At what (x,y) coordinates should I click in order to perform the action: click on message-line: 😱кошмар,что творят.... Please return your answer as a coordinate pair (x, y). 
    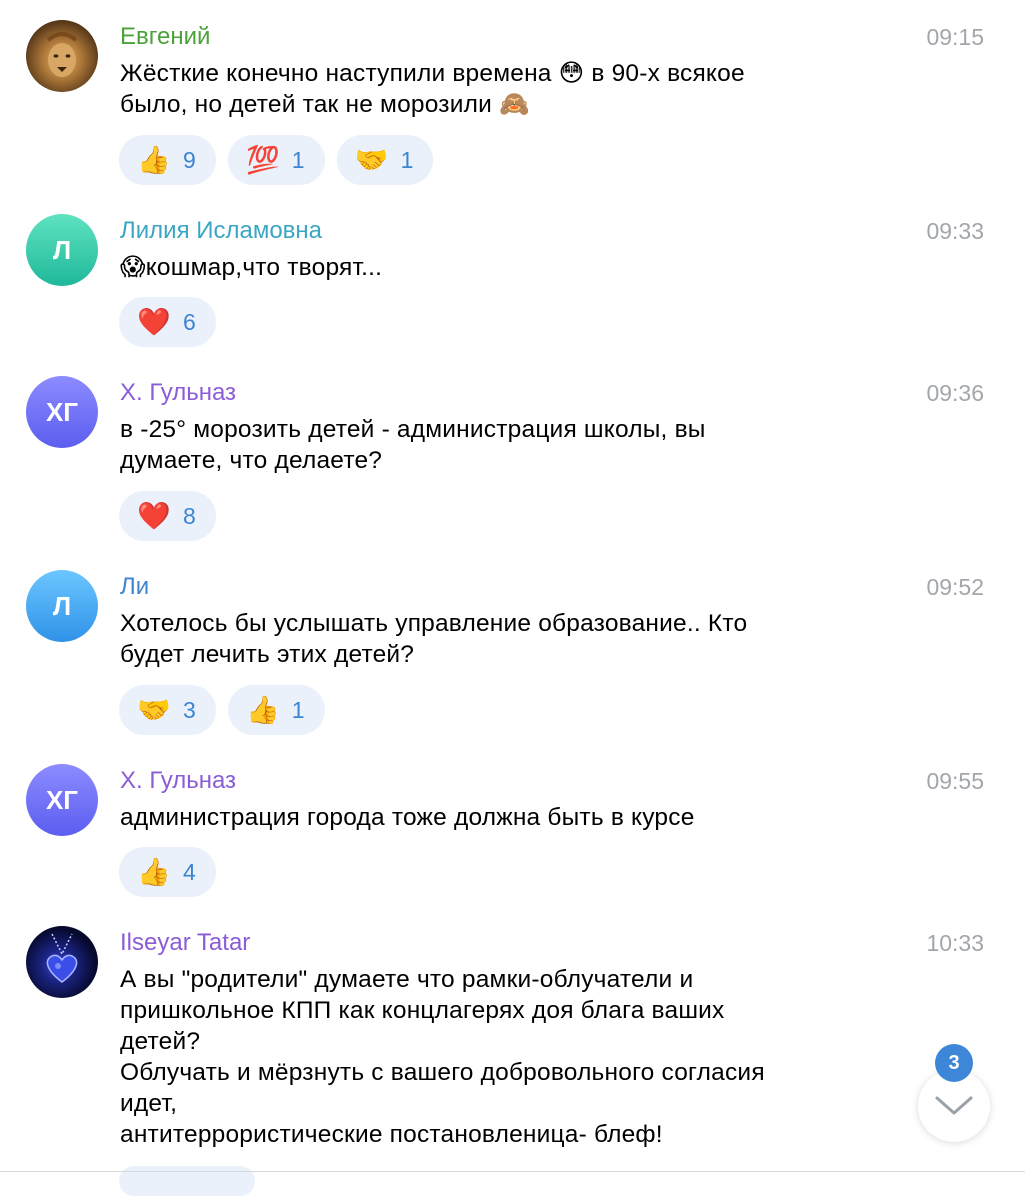
    Looking at the image, I should click on (251, 267).